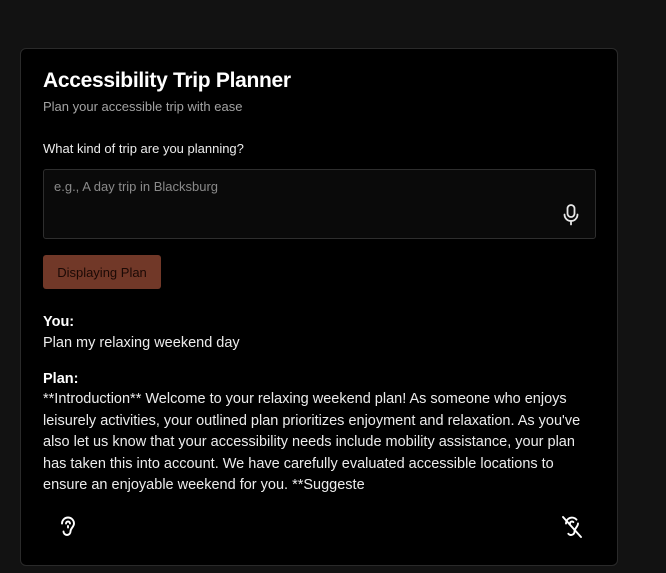  I want to click on page-subtitle: Plan your accessible trip with ease, so click(143, 106).